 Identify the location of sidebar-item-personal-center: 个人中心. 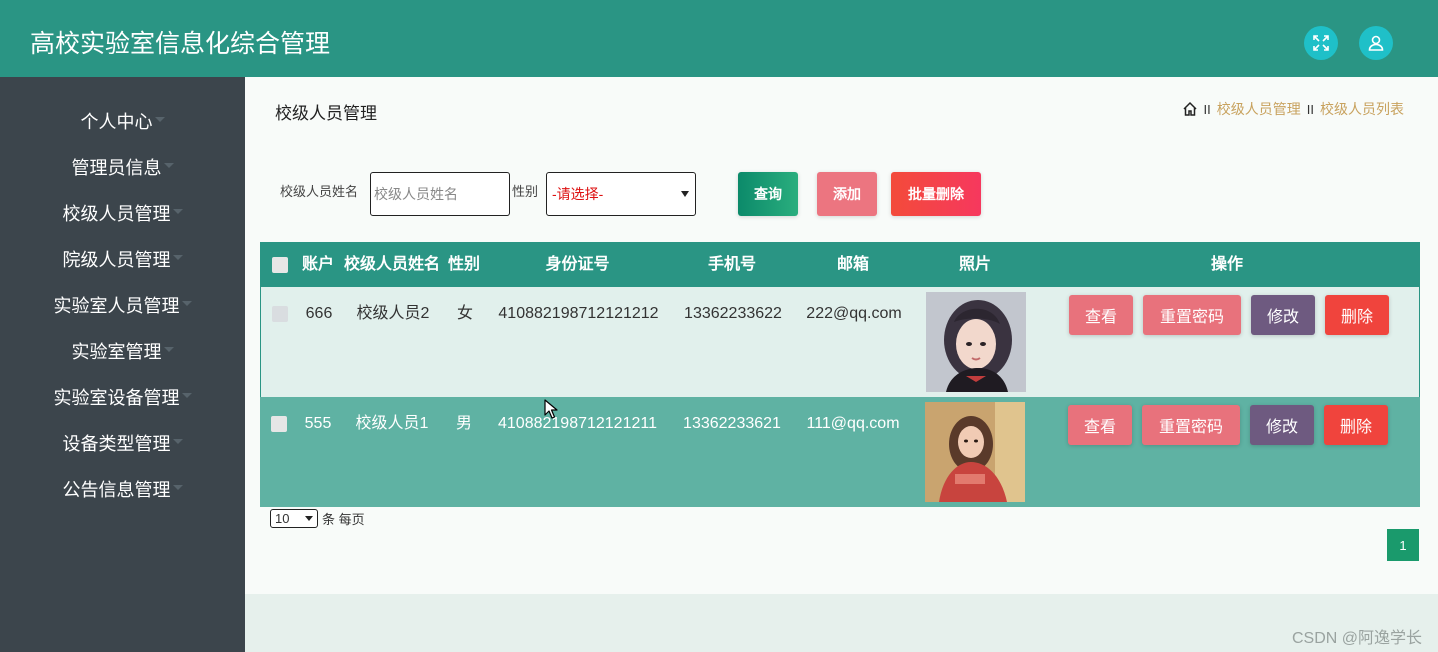
(122, 121).